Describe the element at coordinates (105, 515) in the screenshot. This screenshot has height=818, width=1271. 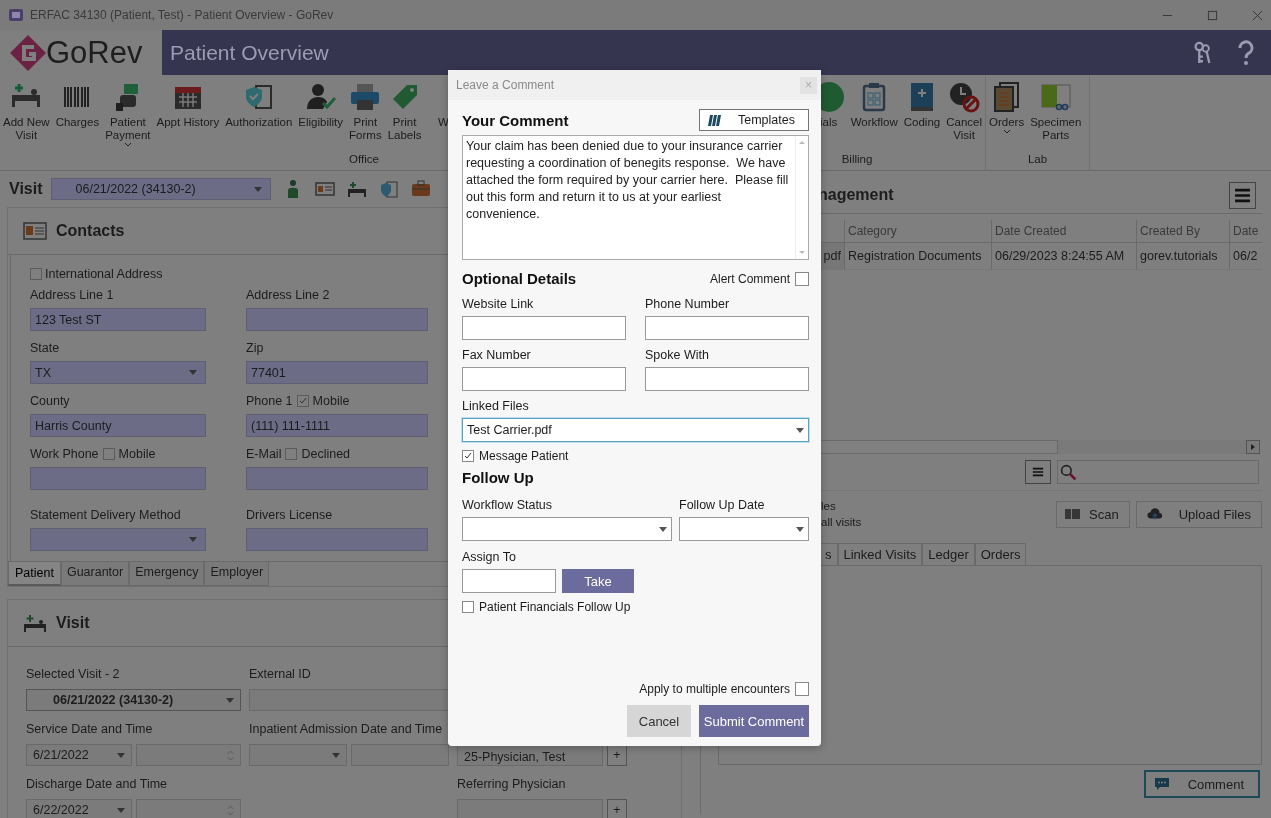
I see `field-label: Statement Delivery Method` at that location.